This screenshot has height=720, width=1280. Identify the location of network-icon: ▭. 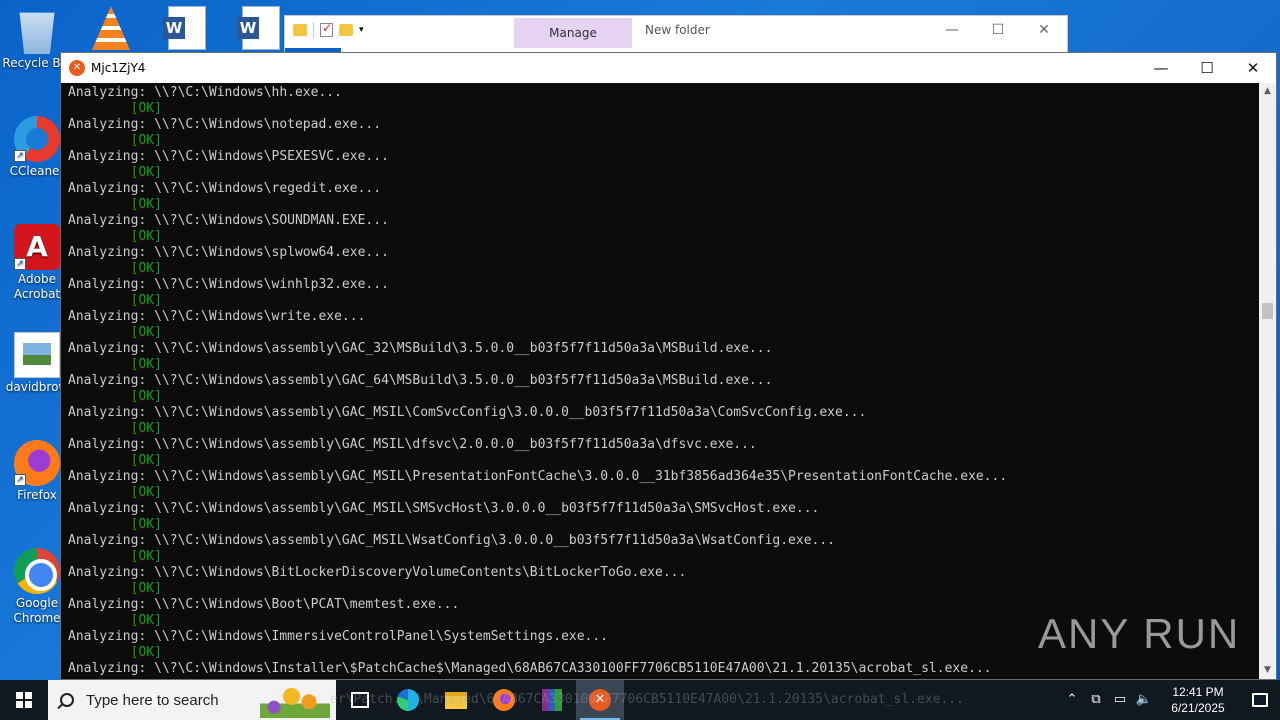
(1120, 700).